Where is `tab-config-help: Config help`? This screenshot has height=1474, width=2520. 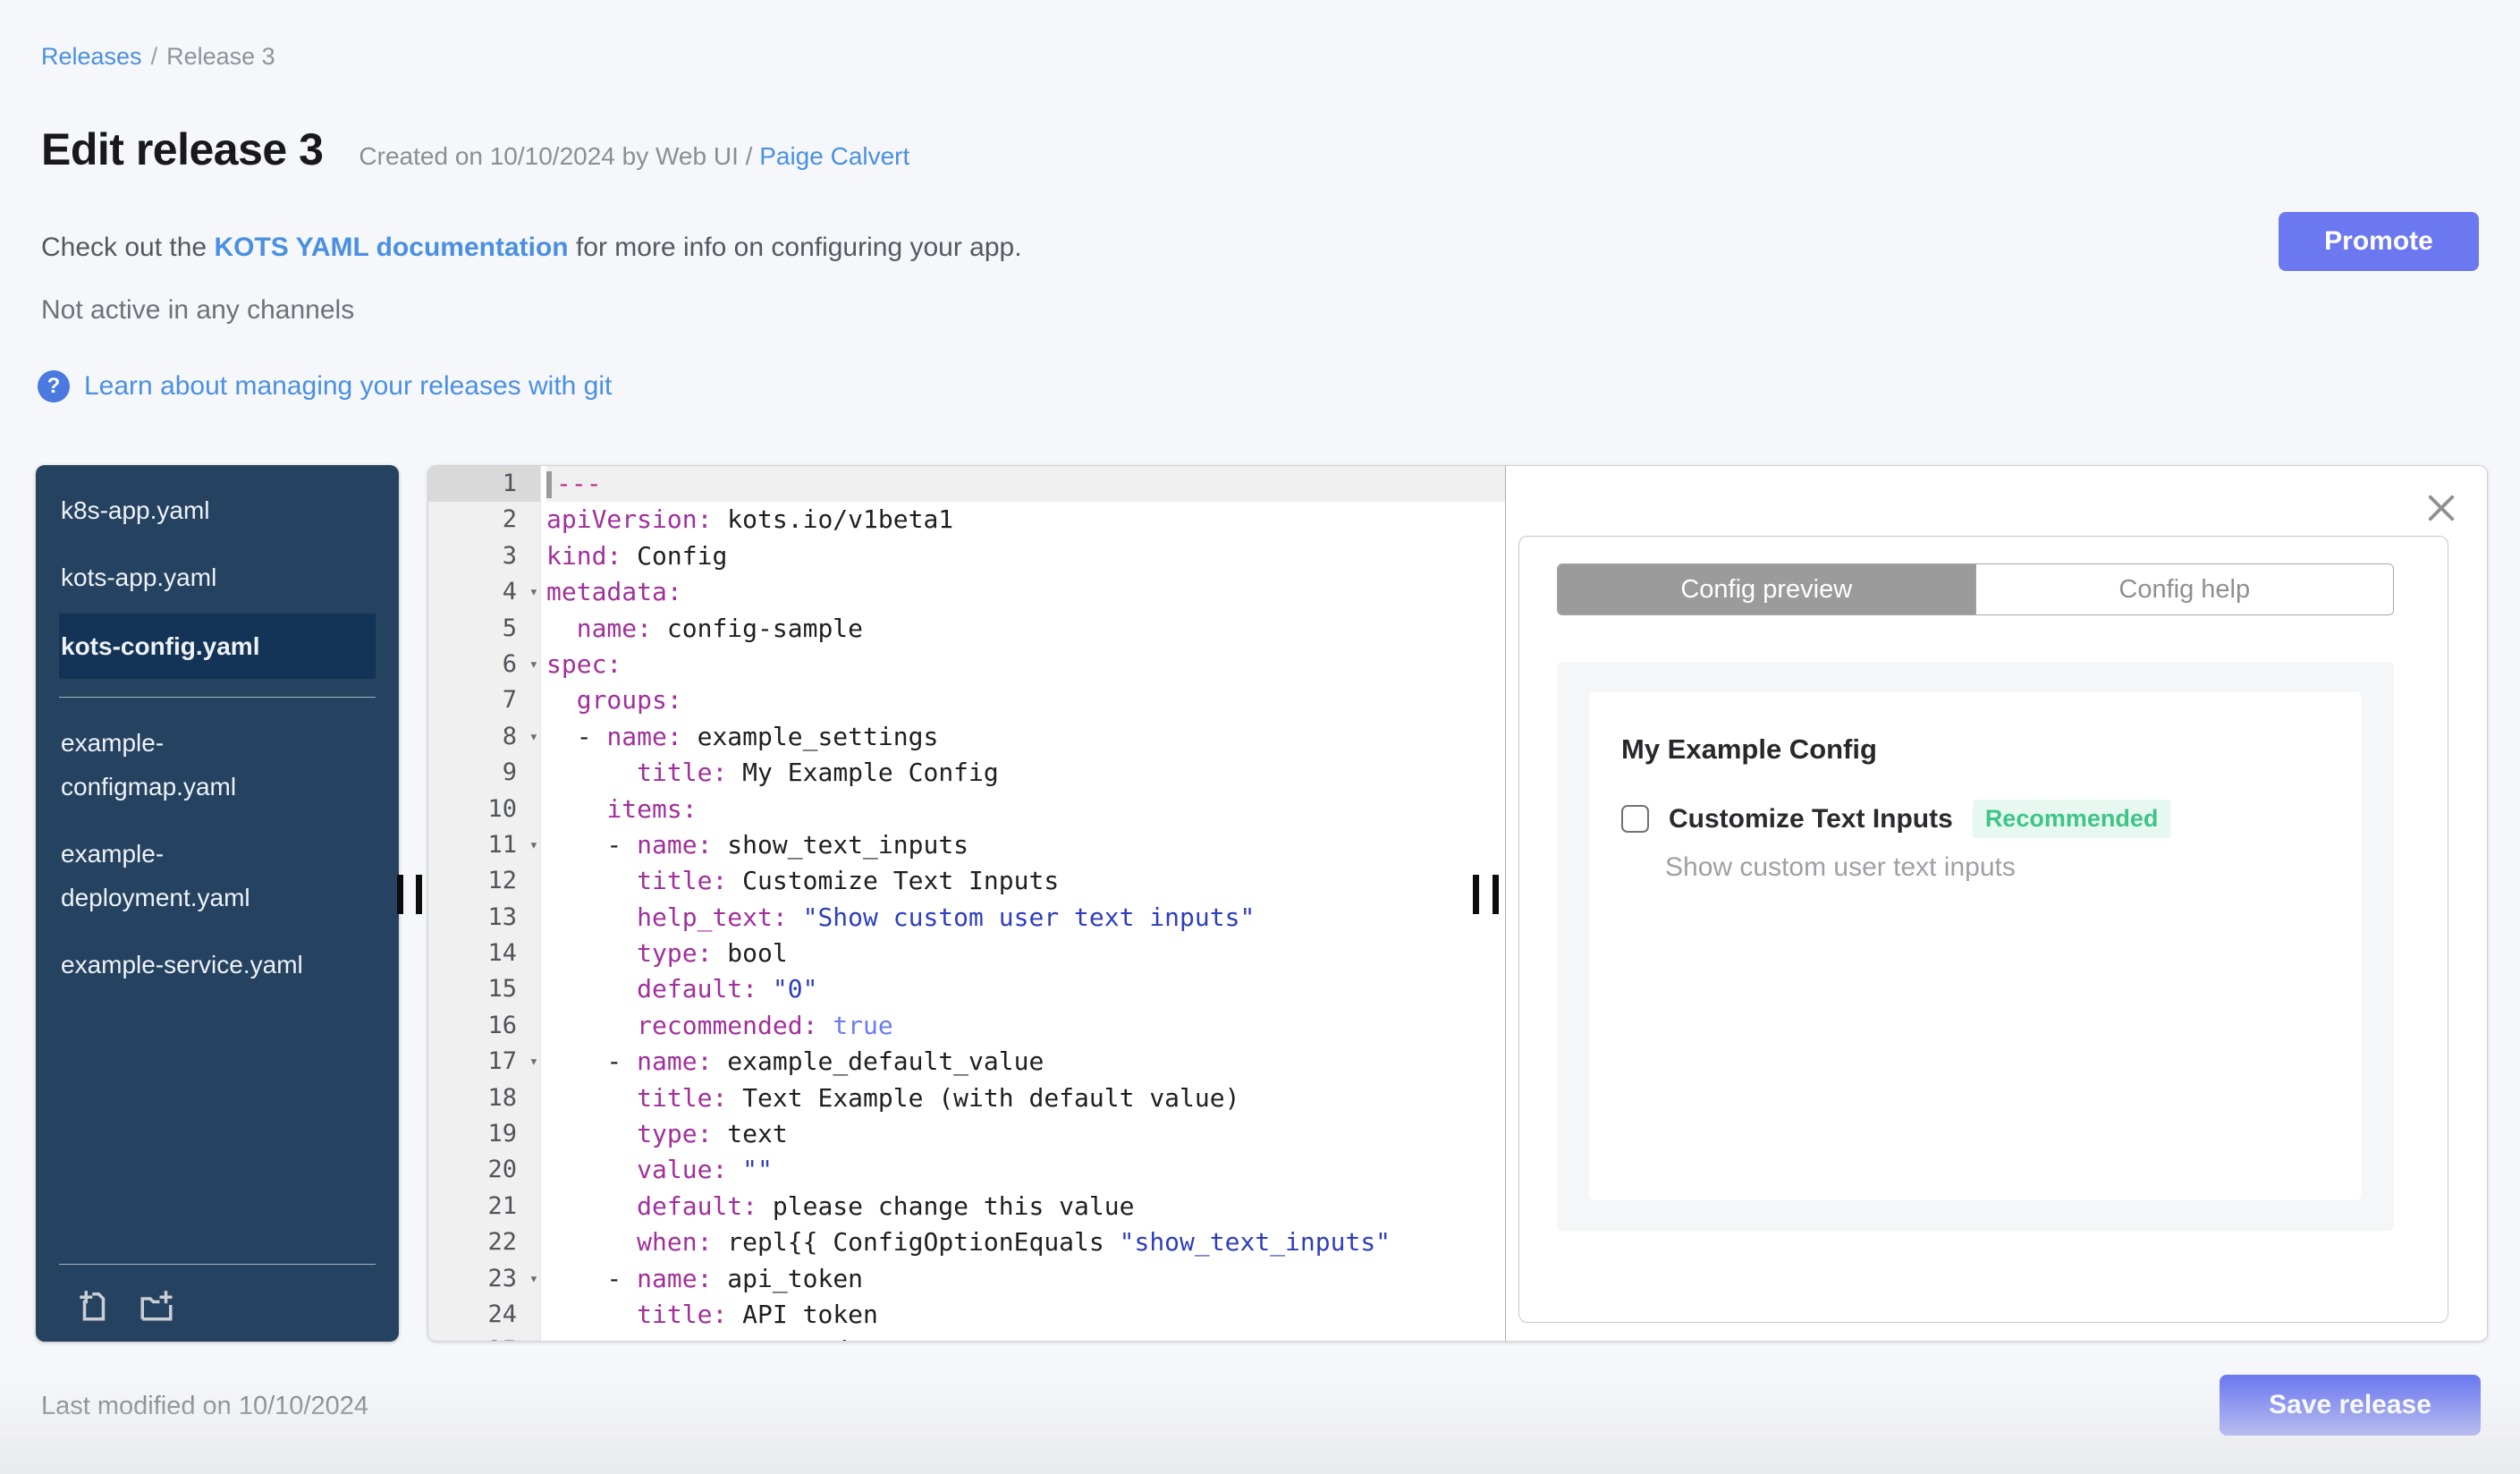 tab-config-help: Config help is located at coordinates (2184, 589).